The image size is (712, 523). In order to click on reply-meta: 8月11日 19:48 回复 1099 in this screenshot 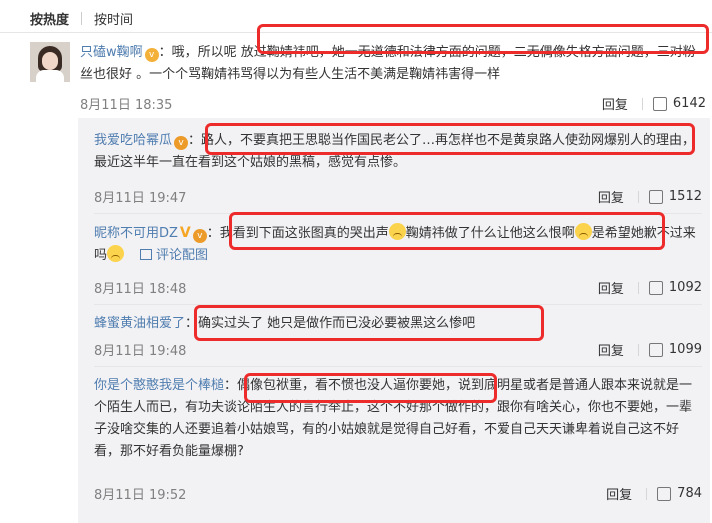, I will do `click(398, 350)`.